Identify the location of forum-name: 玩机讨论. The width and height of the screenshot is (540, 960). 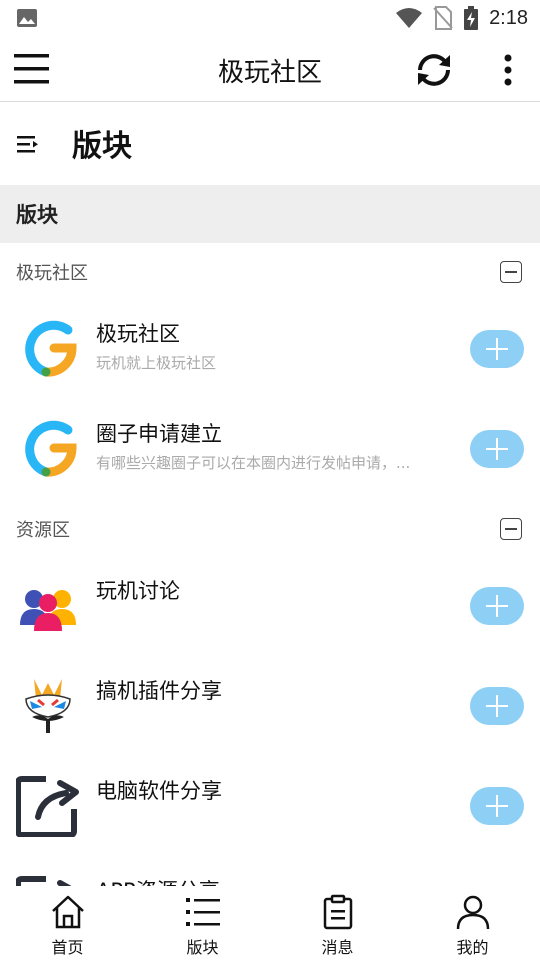
(138, 591).